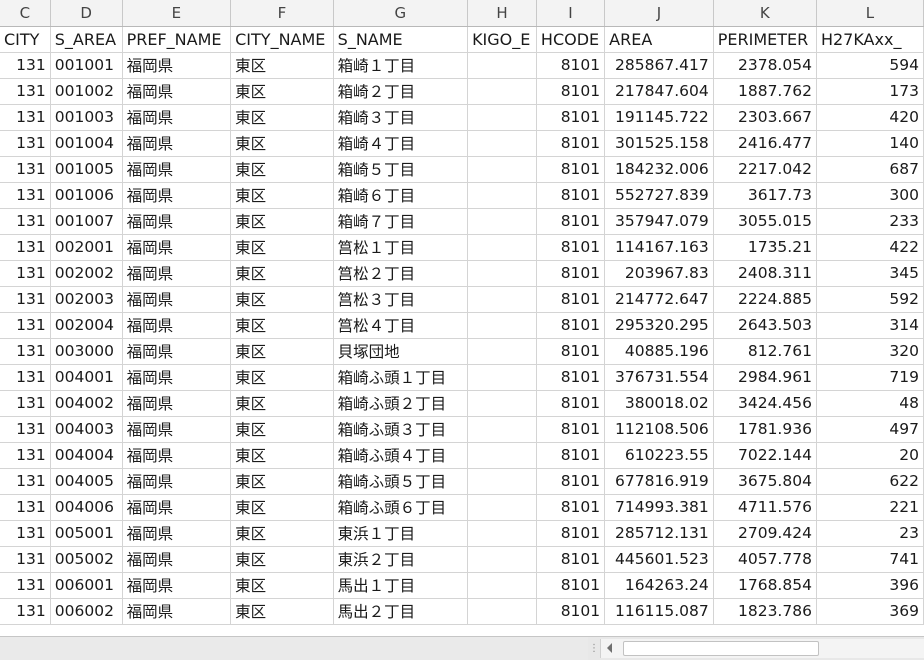 The width and height of the screenshot is (924, 660). I want to click on column-header-g: G, so click(401, 13).